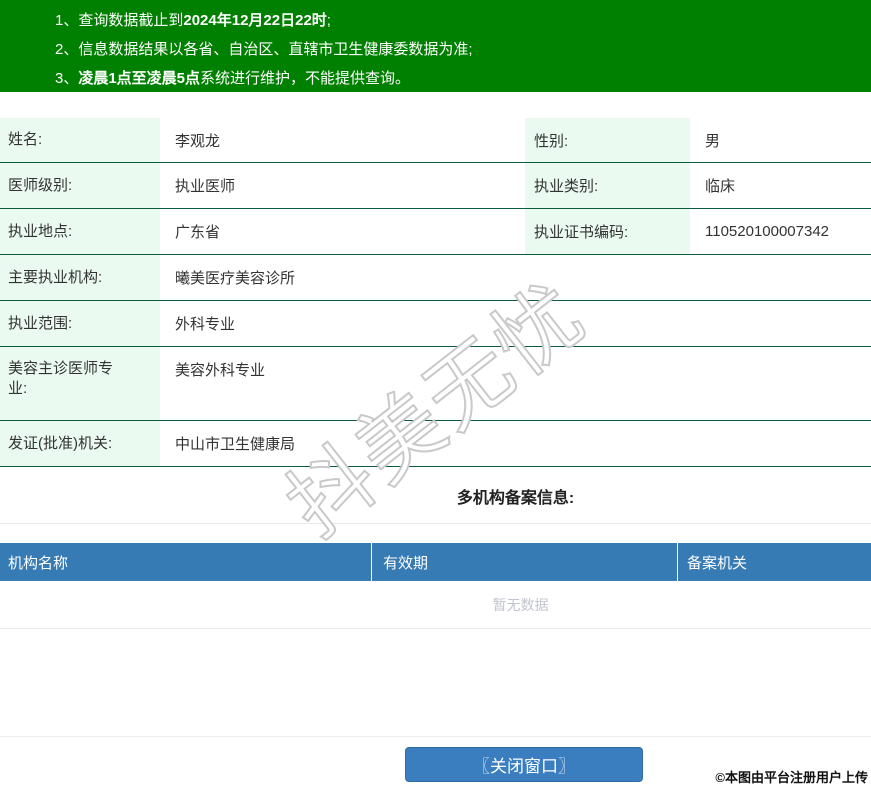 This screenshot has height=788, width=871. I want to click on table-empty-state: 暂无数据, so click(435, 605).